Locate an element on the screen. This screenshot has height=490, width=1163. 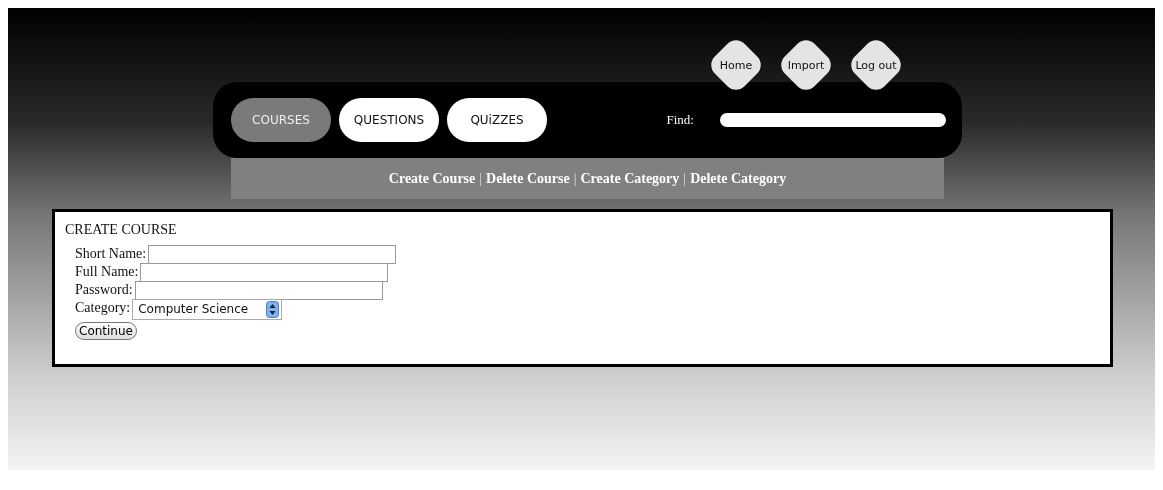
form-title: CREATE COURSE is located at coordinates (121, 230).